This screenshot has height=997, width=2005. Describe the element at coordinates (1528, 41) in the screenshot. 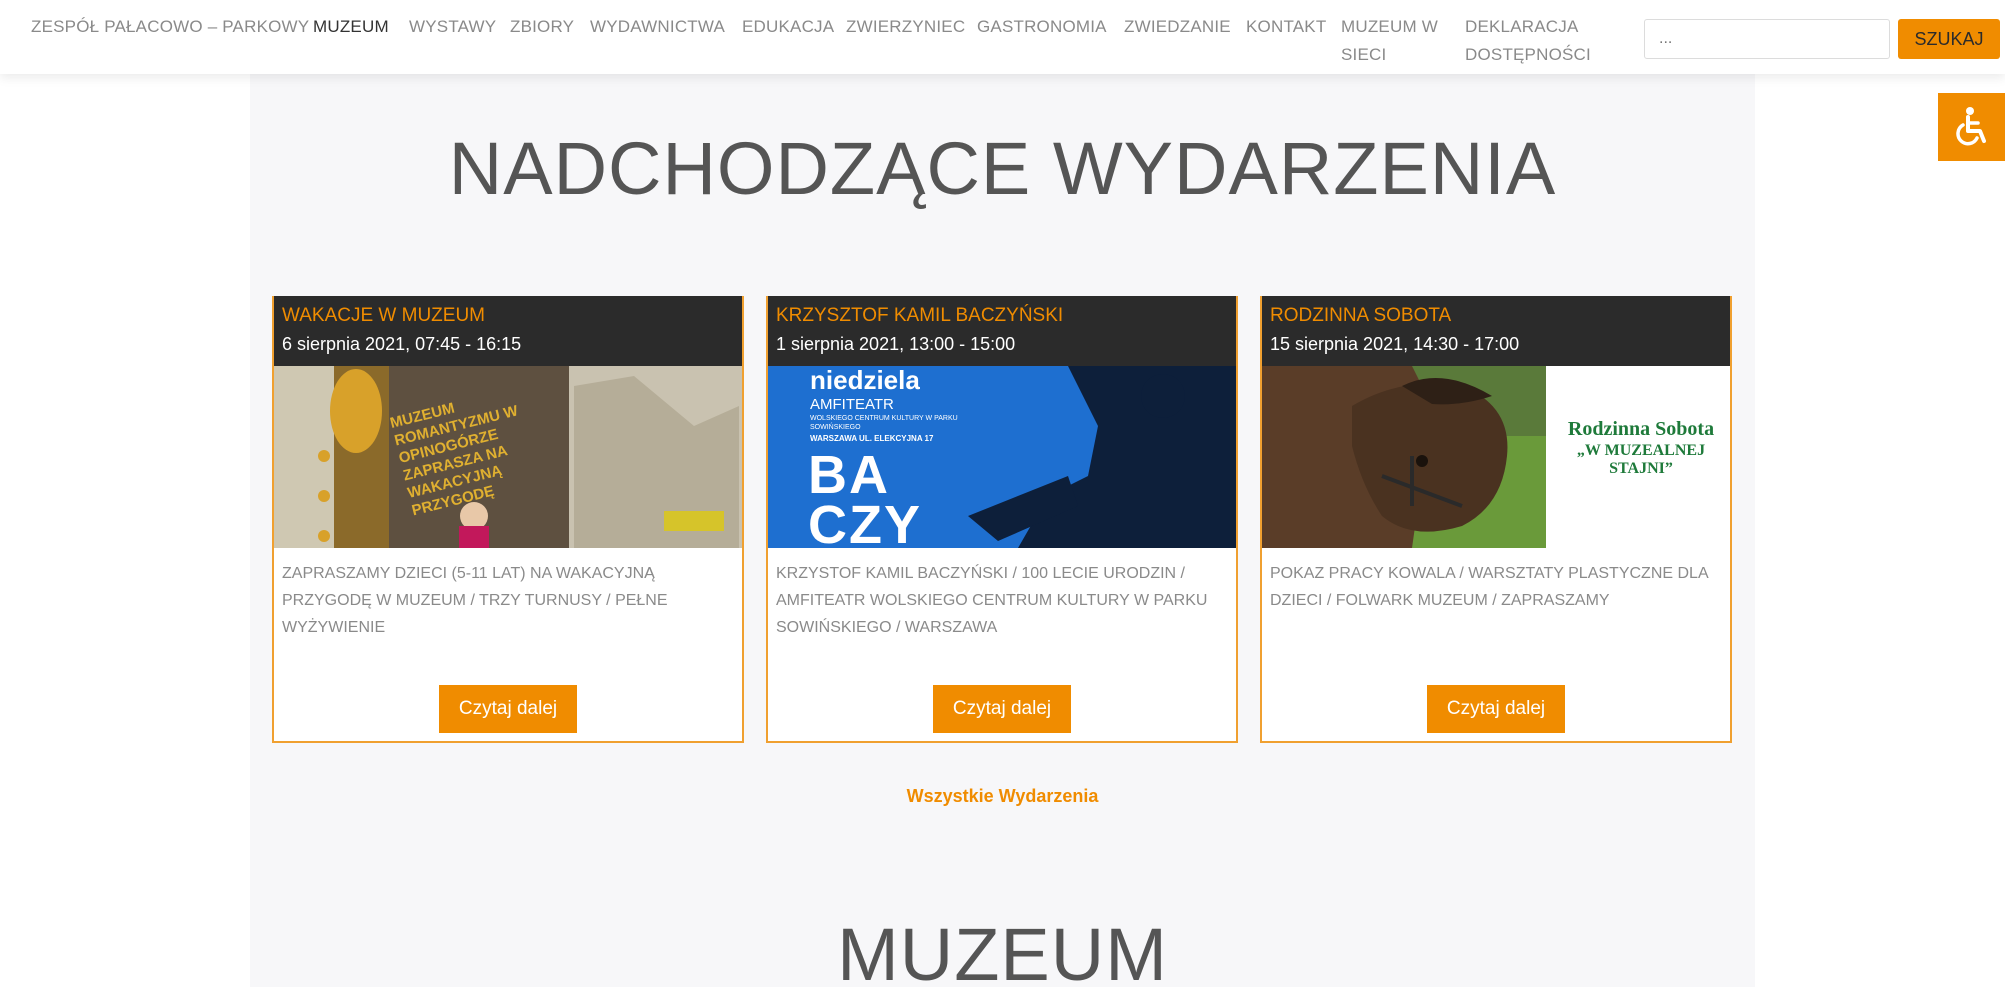

I see `nav-item-accessibility-declaration: DEKLARACJA DOSTĘPNOŚCI` at that location.